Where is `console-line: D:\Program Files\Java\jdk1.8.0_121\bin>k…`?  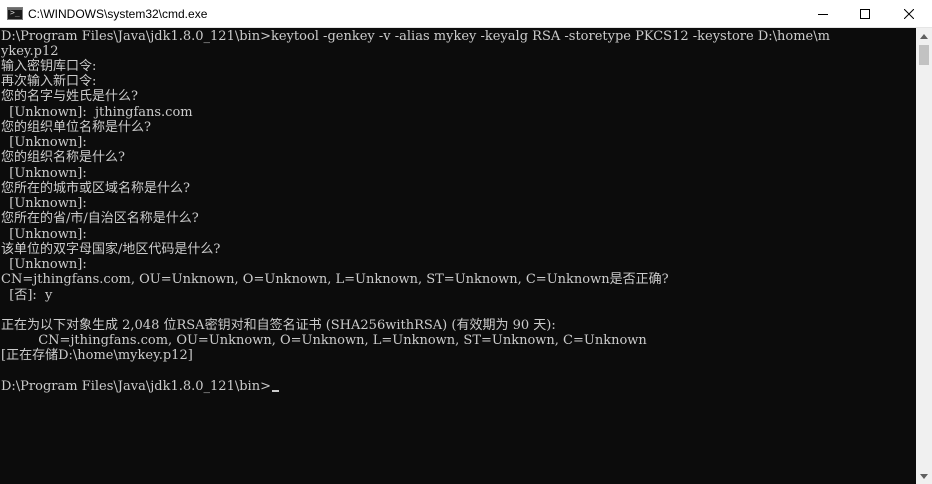 console-line: D:\Program Files\Java\jdk1.8.0_121\bin>k… is located at coordinates (415, 36).